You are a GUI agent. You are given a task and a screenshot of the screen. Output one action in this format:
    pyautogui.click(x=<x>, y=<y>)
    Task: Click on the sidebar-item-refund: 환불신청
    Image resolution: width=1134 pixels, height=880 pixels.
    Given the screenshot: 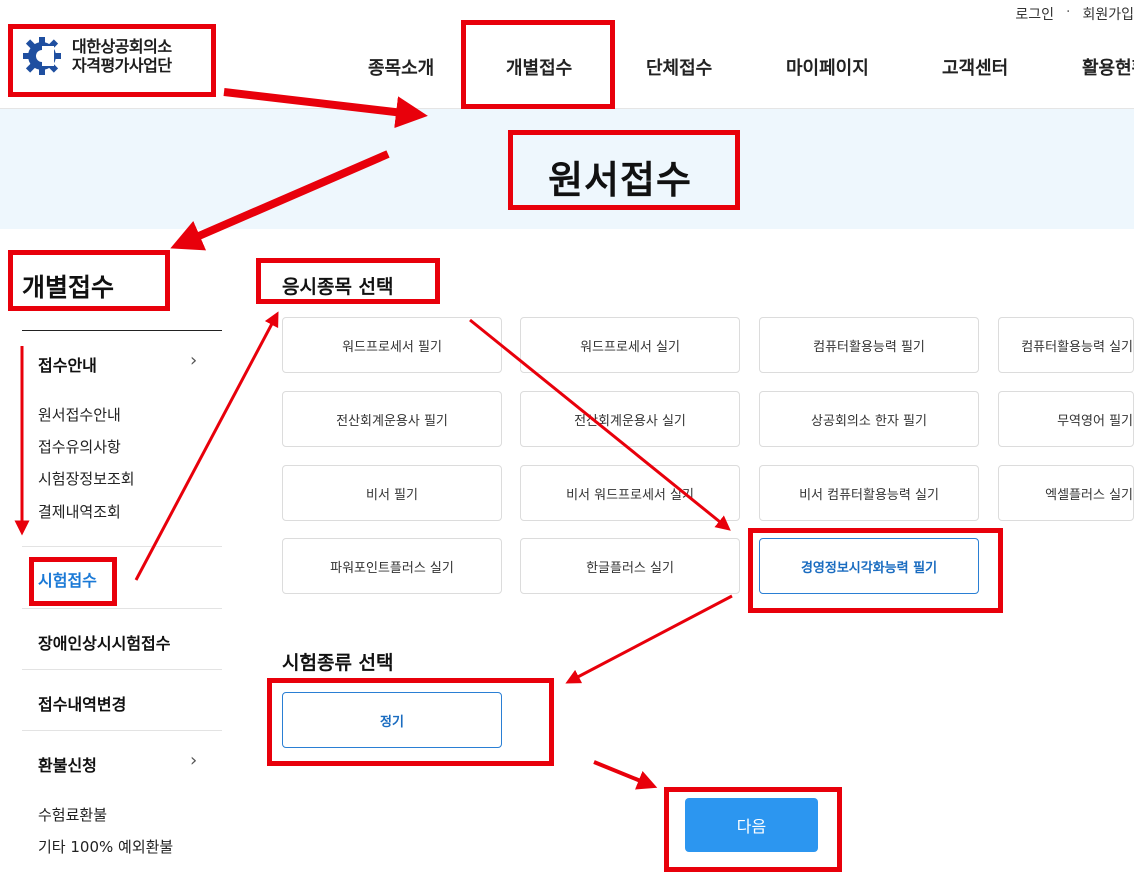 What is the action you would take?
    pyautogui.click(x=67, y=764)
    